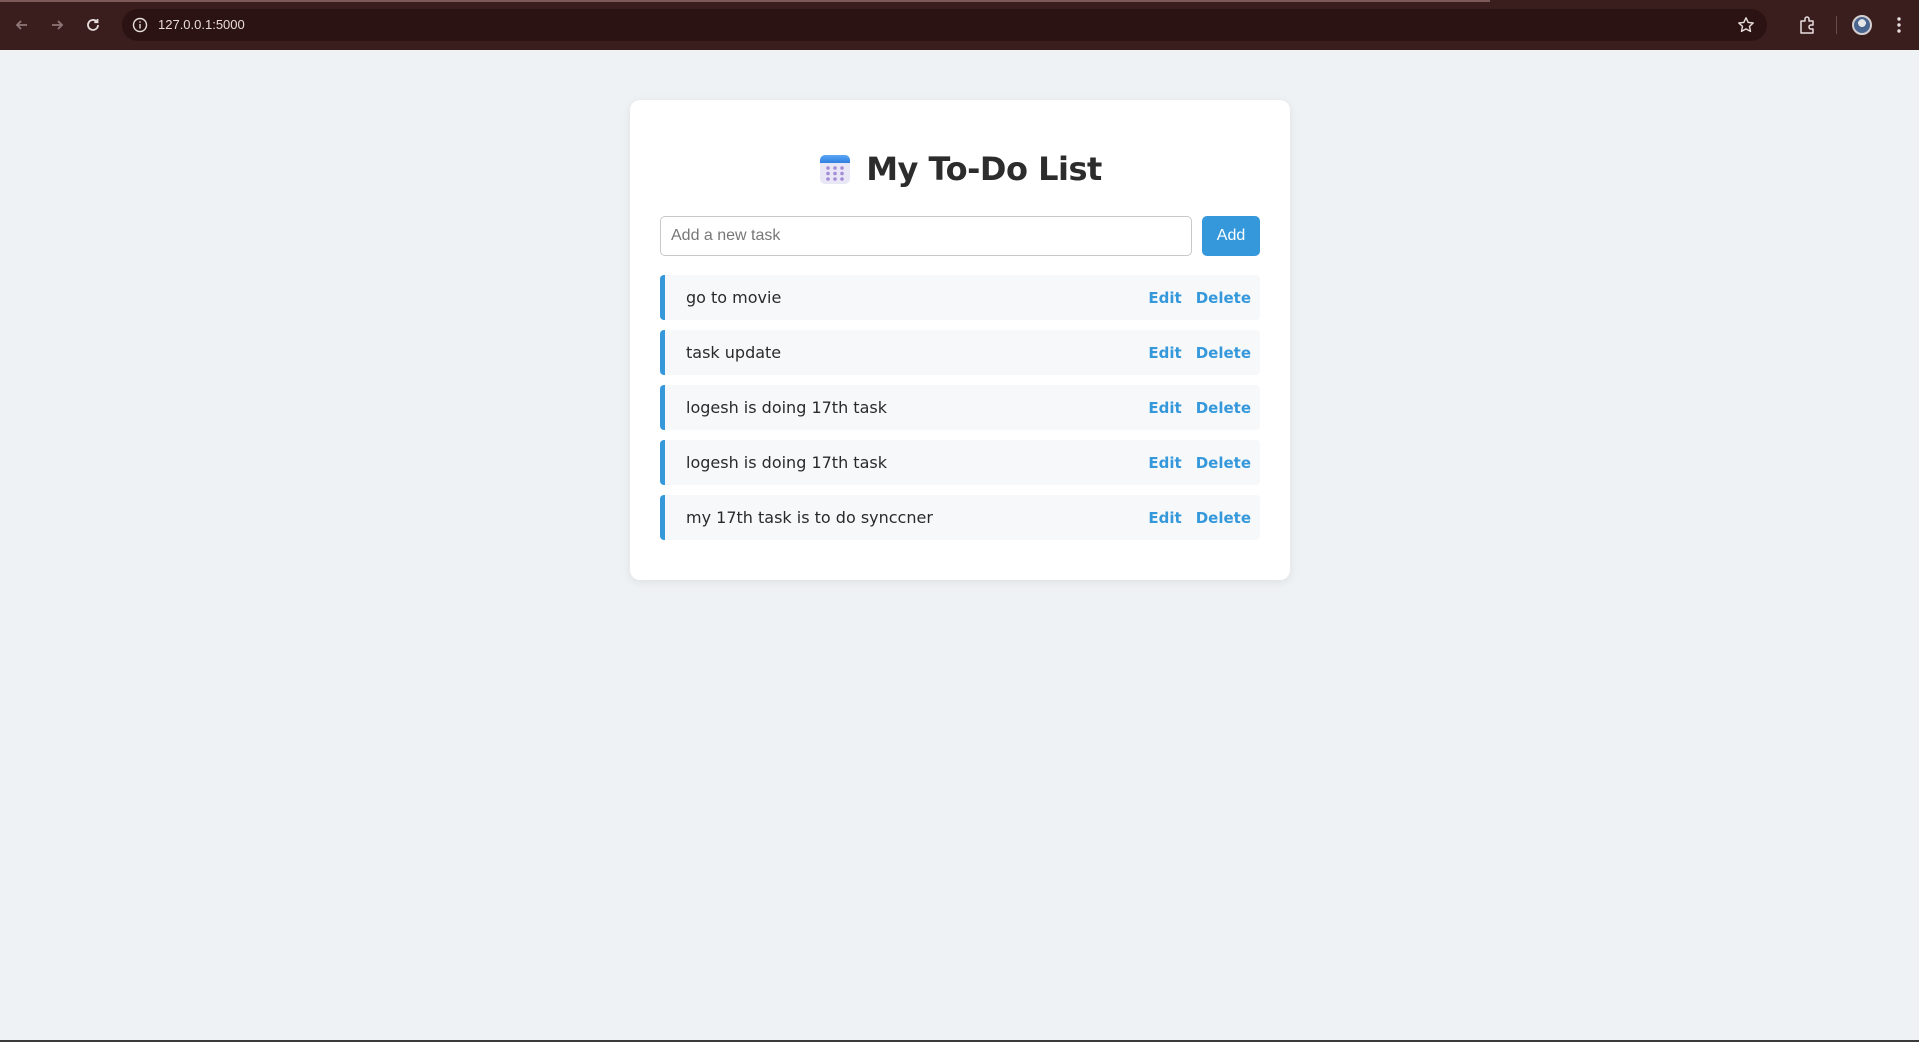 Image resolution: width=1919 pixels, height=1042 pixels. What do you see at coordinates (201, 25) in the screenshot?
I see `url-text: 127.0.0.1:5000` at bounding box center [201, 25].